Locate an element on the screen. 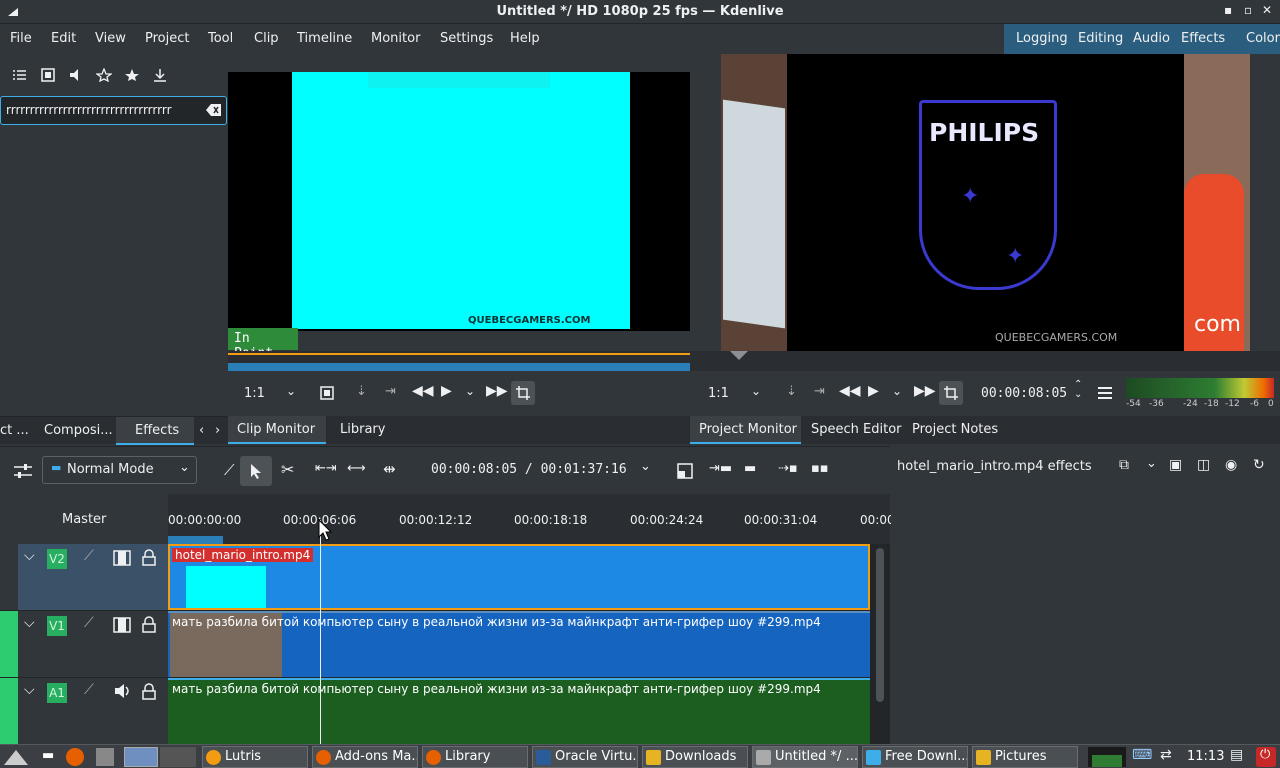  track-header-v2: ⌵ V2 ⟋ is located at coordinates (84, 577).